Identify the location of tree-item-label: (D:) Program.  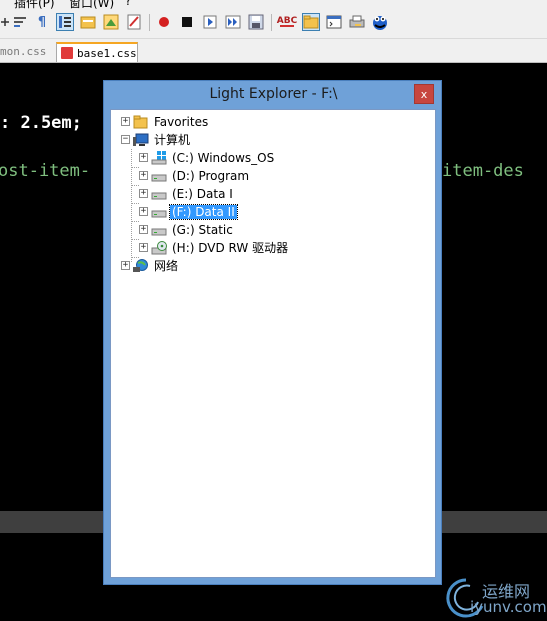
(211, 175).